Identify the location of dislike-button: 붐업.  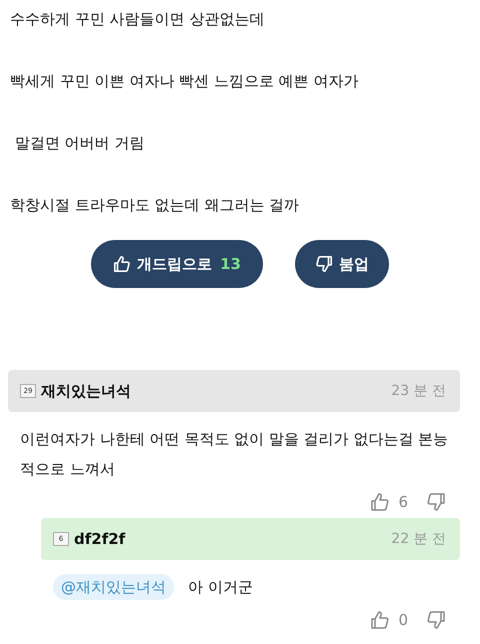
(341, 264).